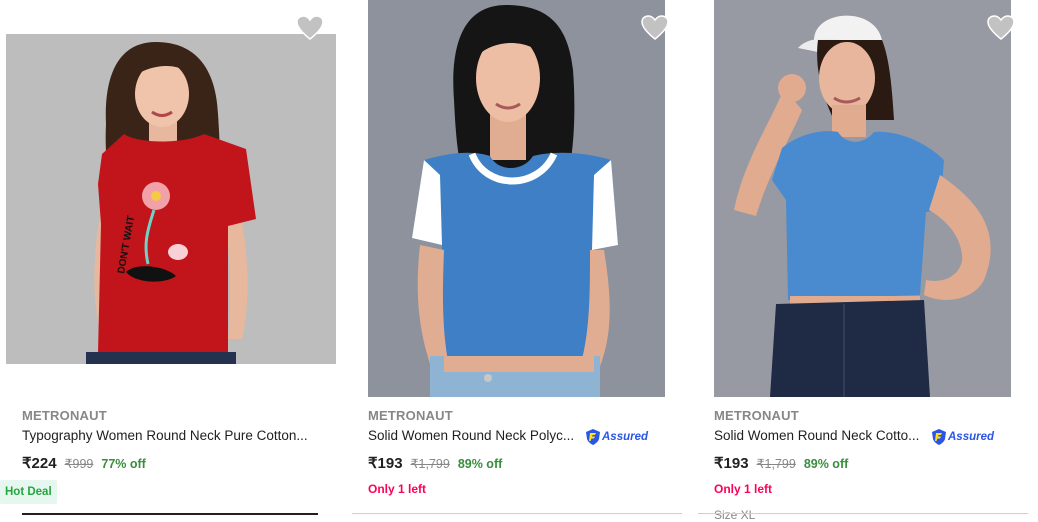 The image size is (1038, 522). I want to click on size-label: Size XL, so click(735, 515).